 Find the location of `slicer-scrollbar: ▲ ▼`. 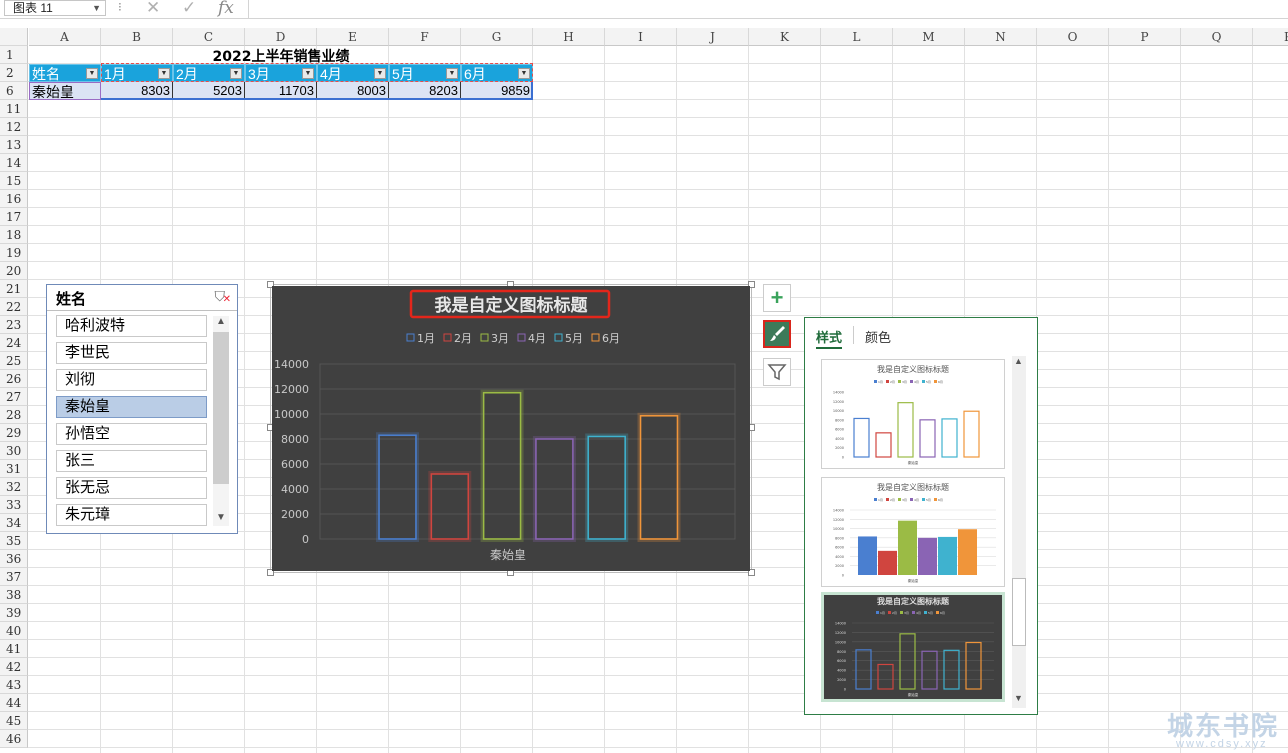

slicer-scrollbar: ▲ ▼ is located at coordinates (221, 421).